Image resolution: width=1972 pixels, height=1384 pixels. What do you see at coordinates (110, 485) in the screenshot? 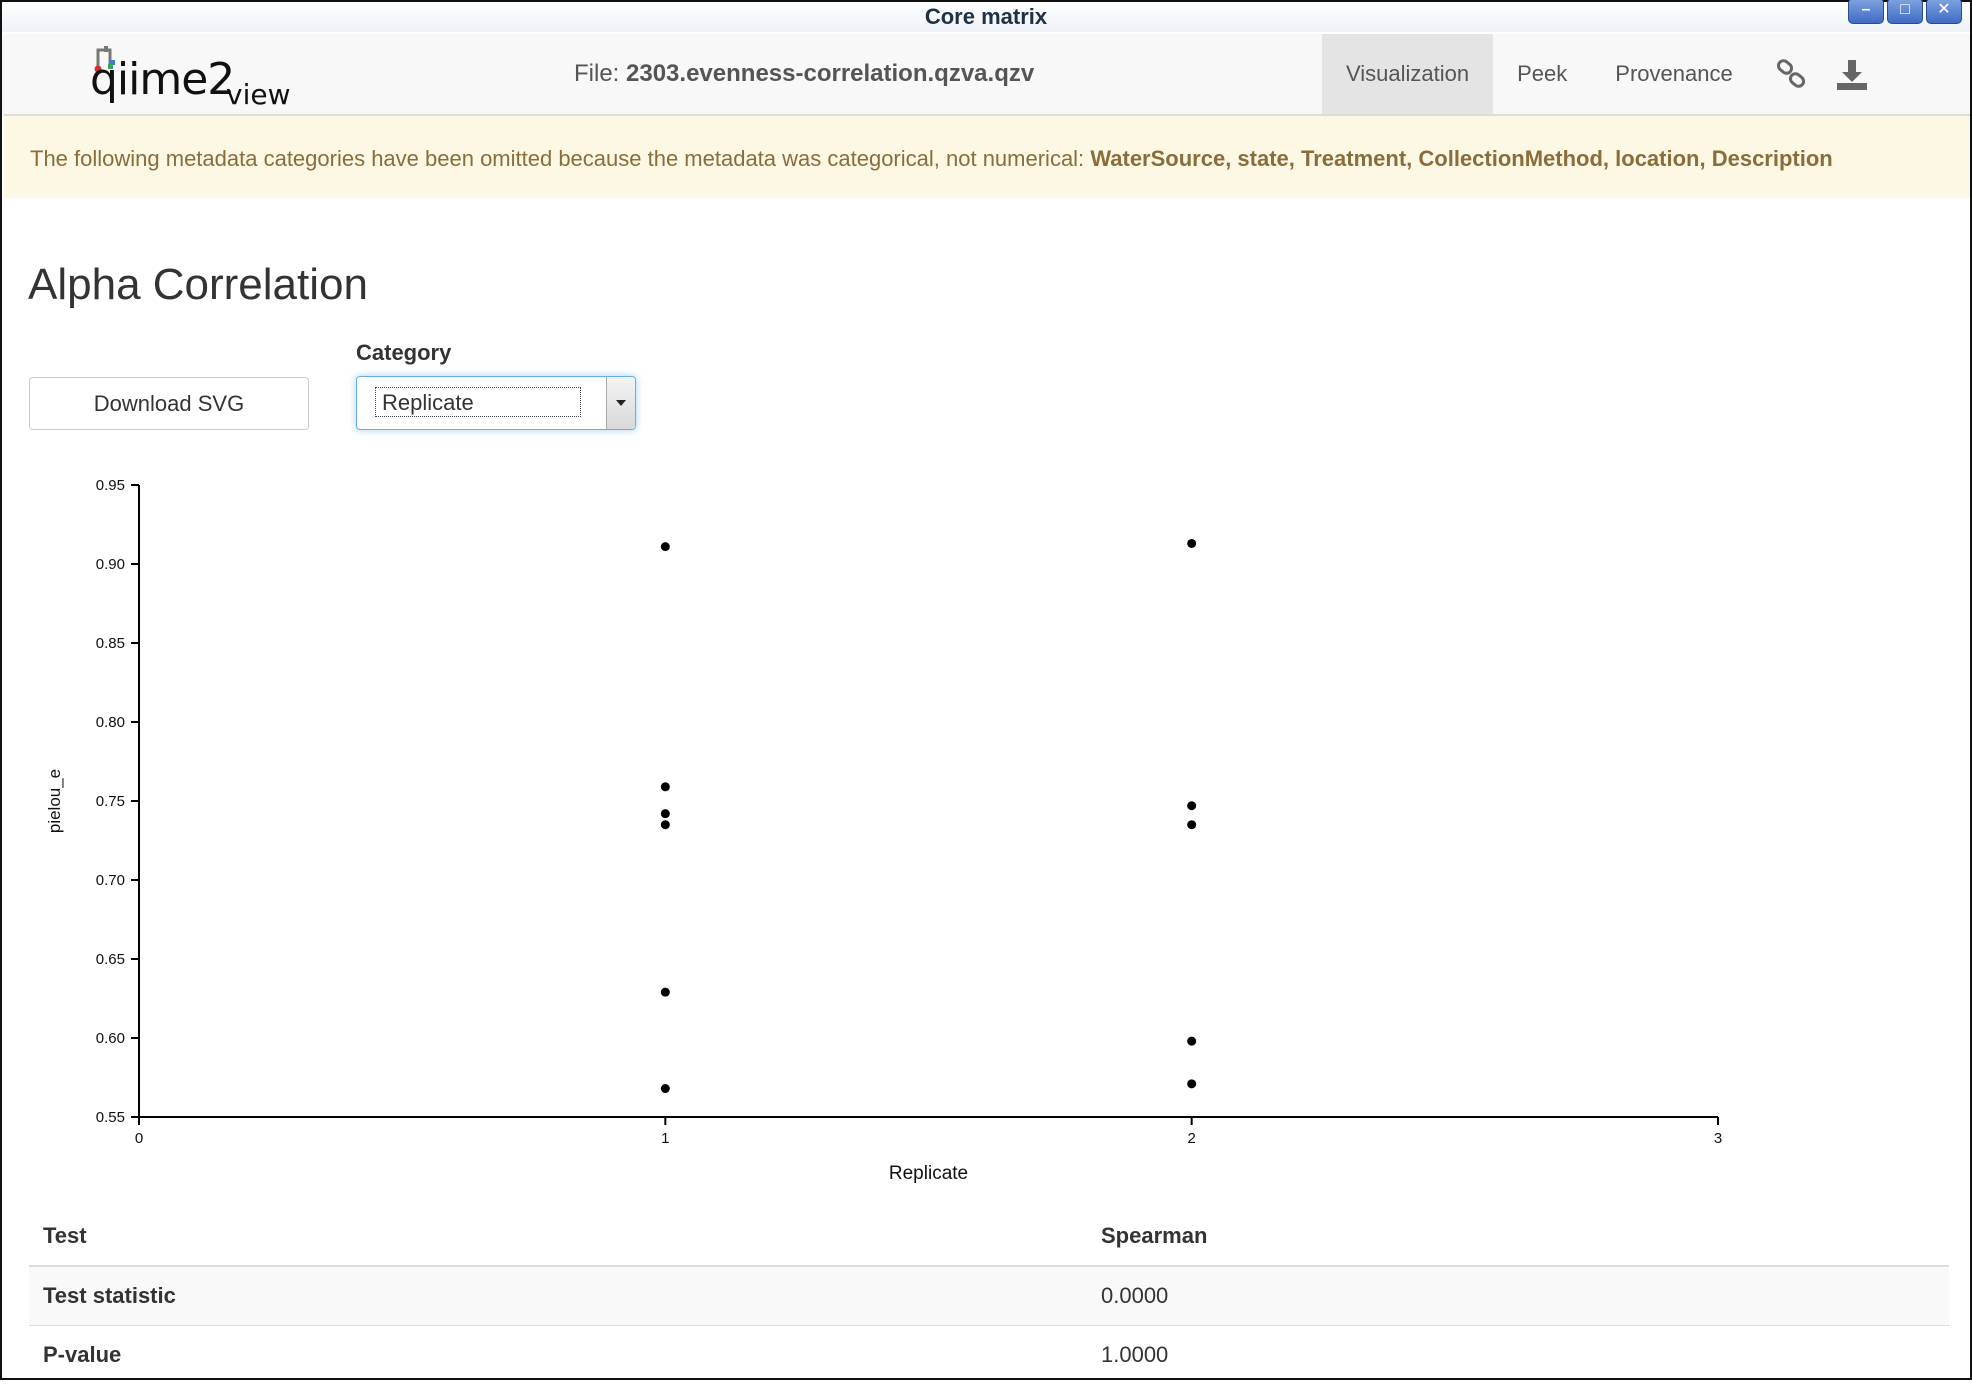
I see `y-tick-label: 0.95` at bounding box center [110, 485].